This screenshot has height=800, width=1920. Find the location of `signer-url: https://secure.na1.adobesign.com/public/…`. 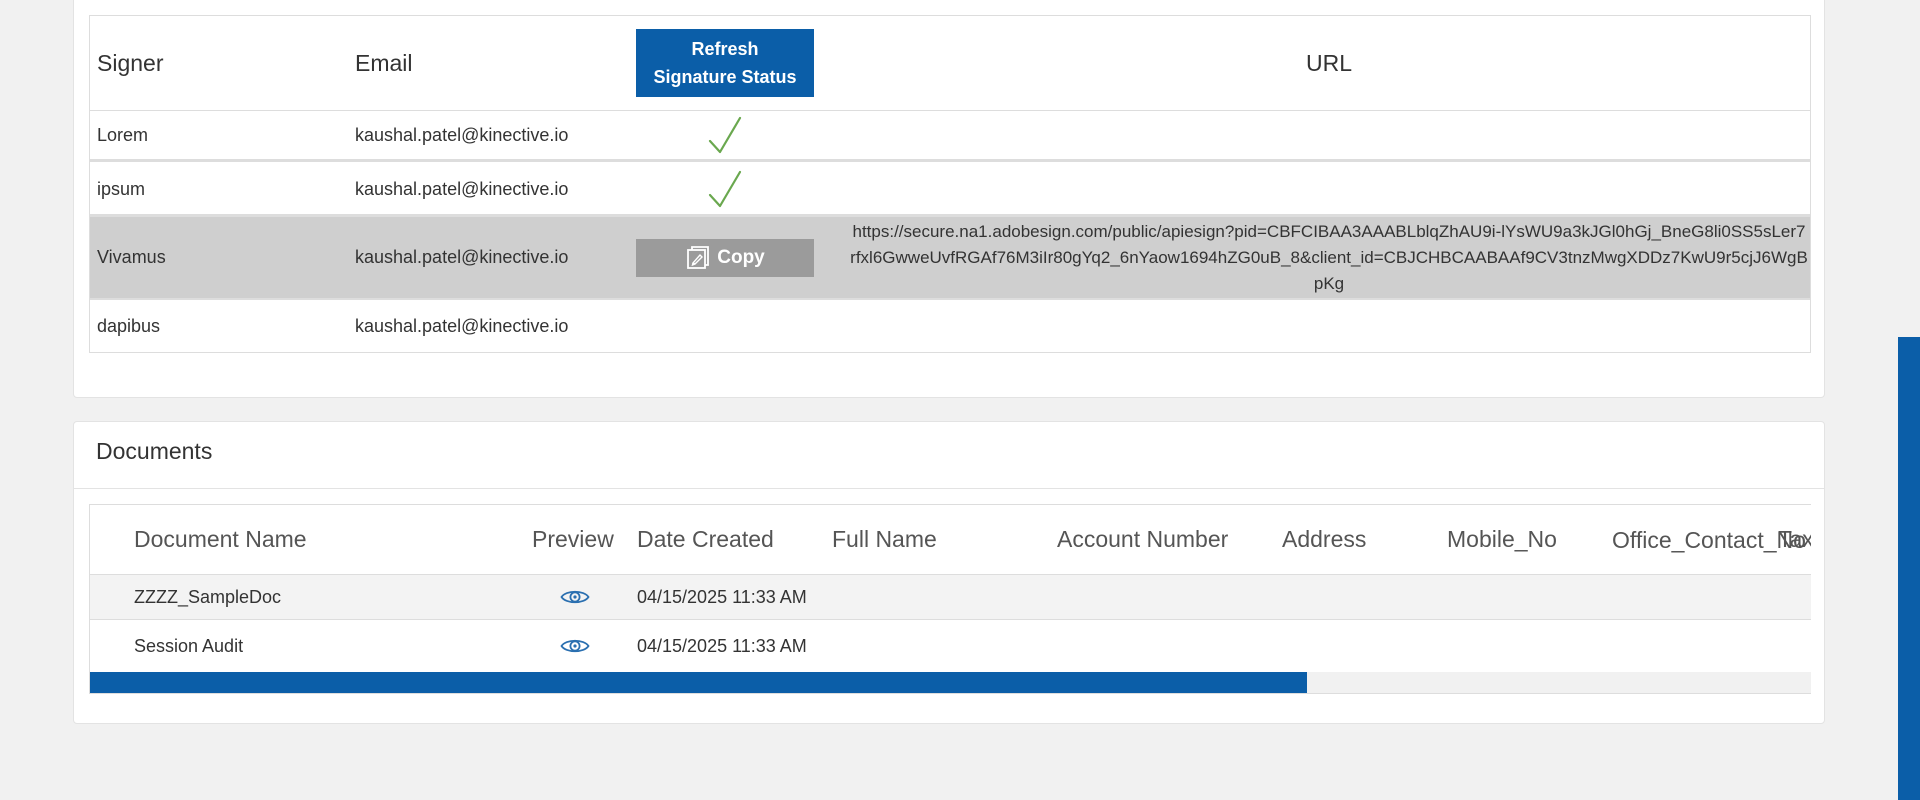

signer-url: https://secure.na1.adobesign.com/public/… is located at coordinates (1329, 257).